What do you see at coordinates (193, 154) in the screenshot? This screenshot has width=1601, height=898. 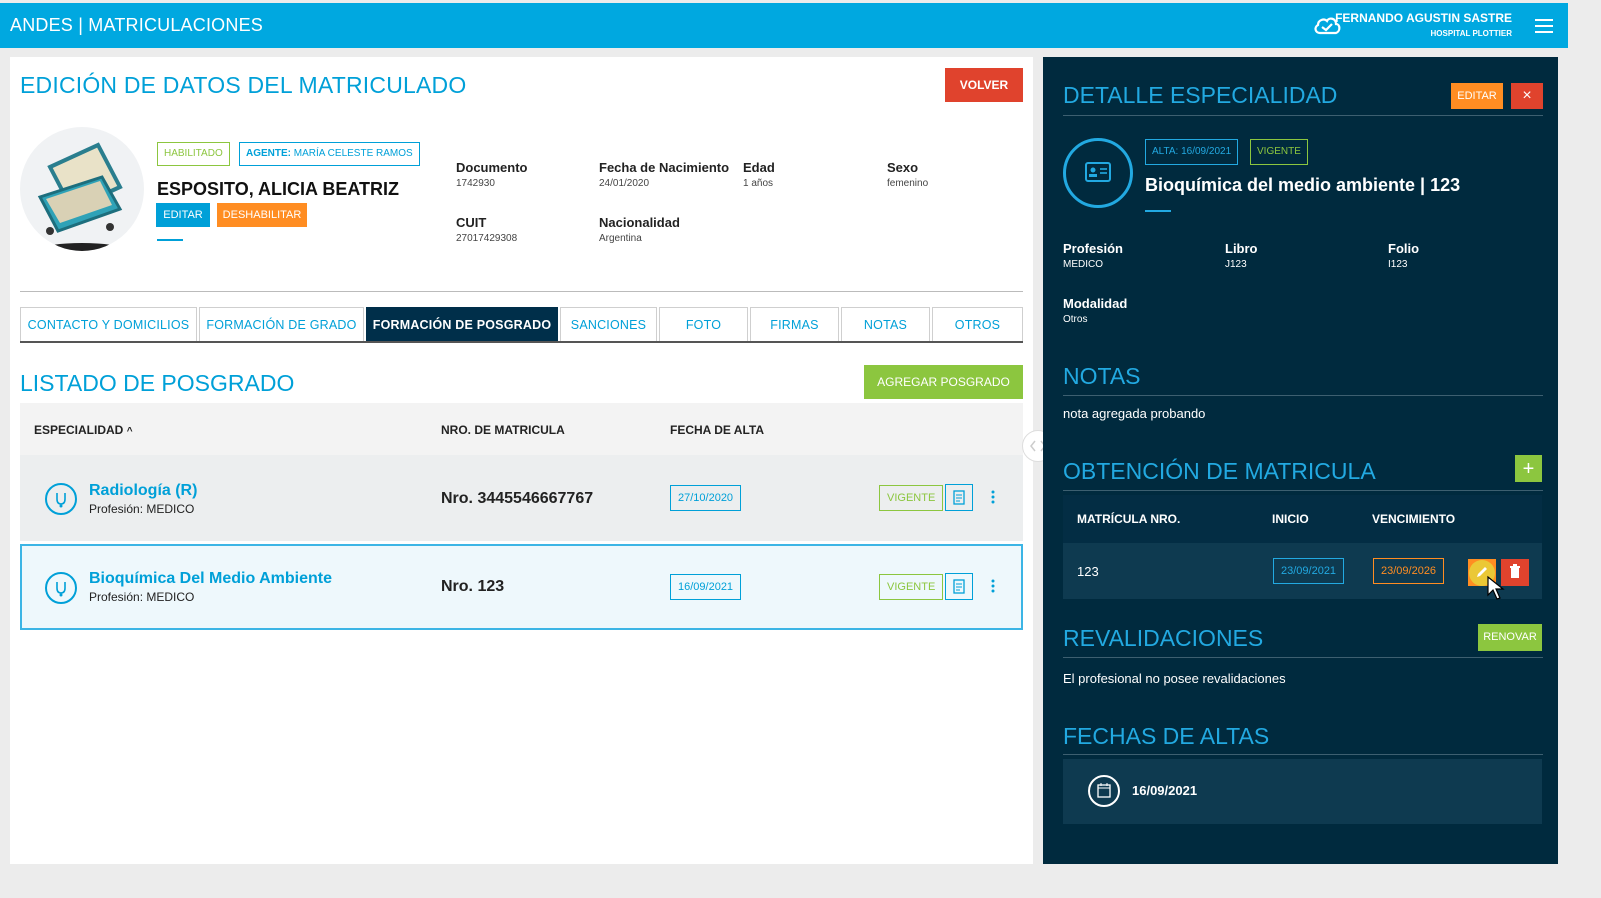 I see `status-badge: HABILITADO` at bounding box center [193, 154].